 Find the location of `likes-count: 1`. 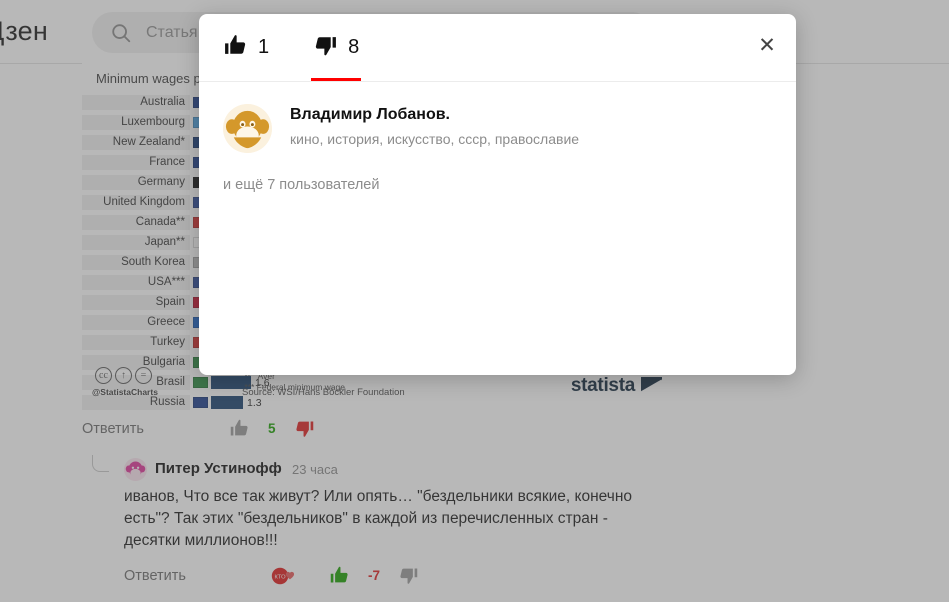

likes-count: 1 is located at coordinates (264, 47).